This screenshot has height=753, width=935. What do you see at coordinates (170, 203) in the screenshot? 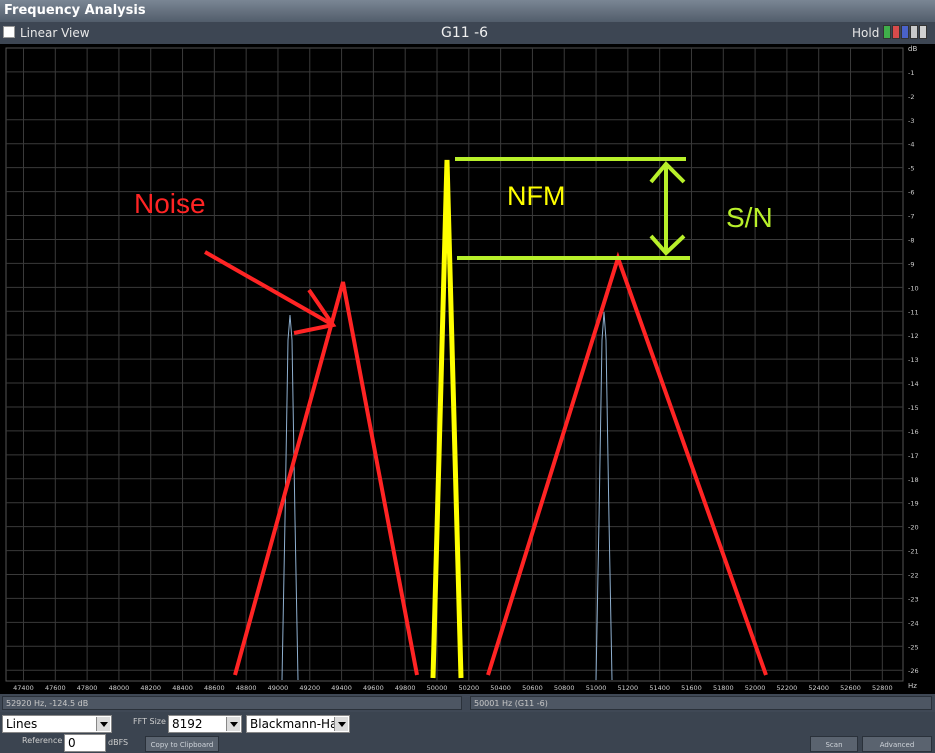
I see `noise-label: Noise` at bounding box center [170, 203].